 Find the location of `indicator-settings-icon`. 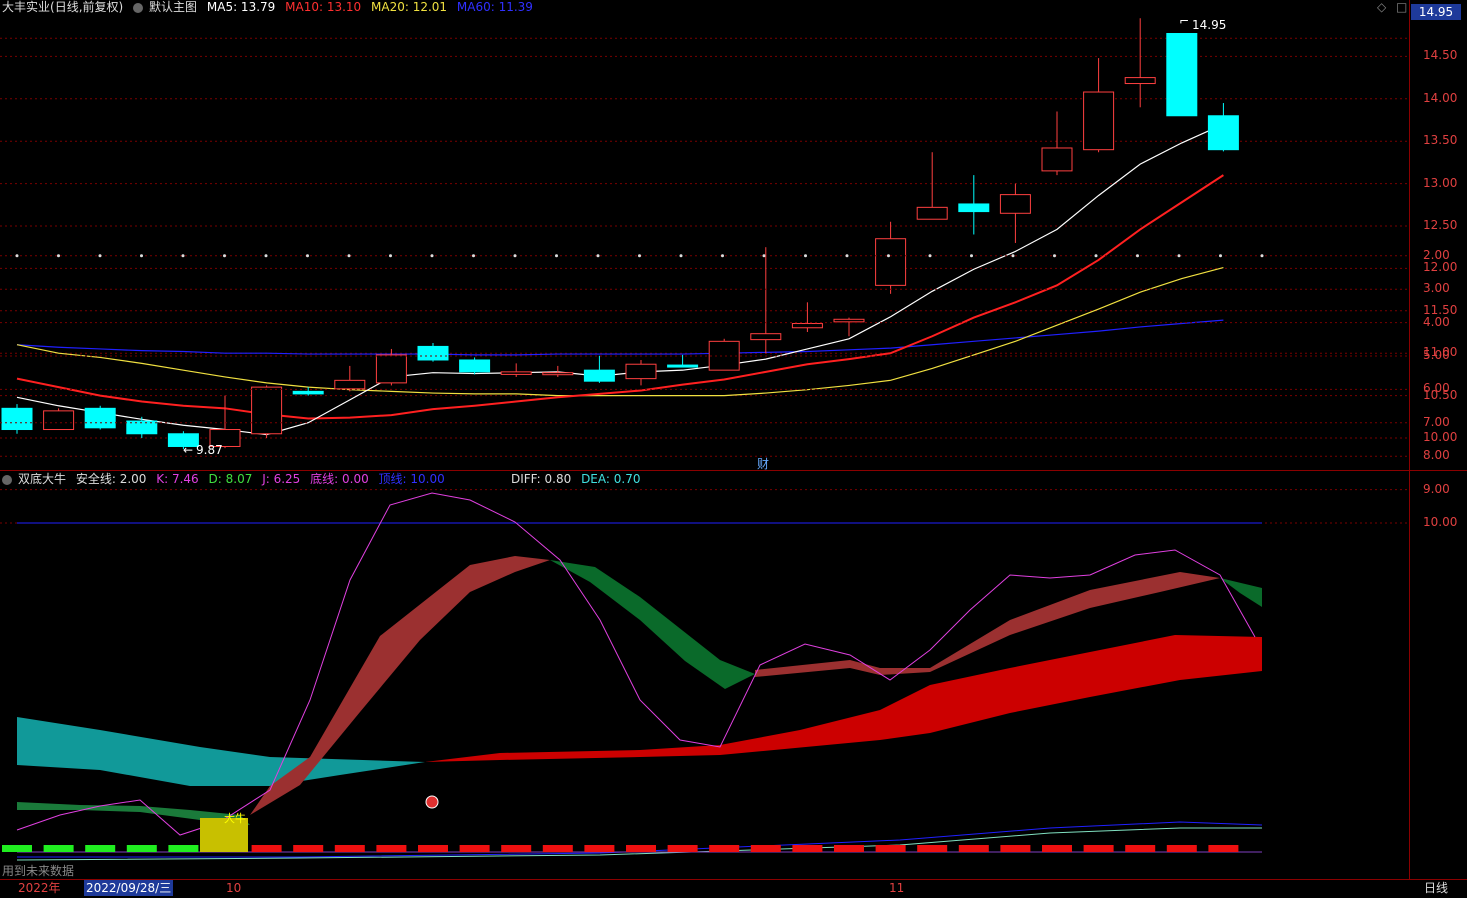

indicator-settings-icon is located at coordinates (7, 479).